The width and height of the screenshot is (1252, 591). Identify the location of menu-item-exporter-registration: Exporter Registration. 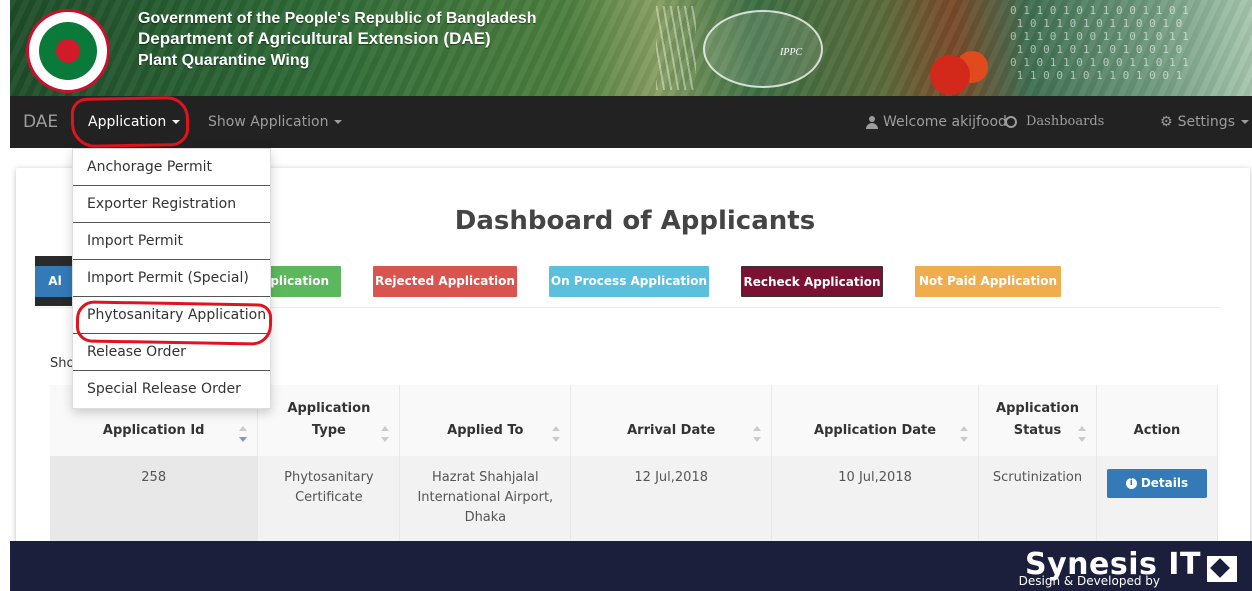
(171, 204).